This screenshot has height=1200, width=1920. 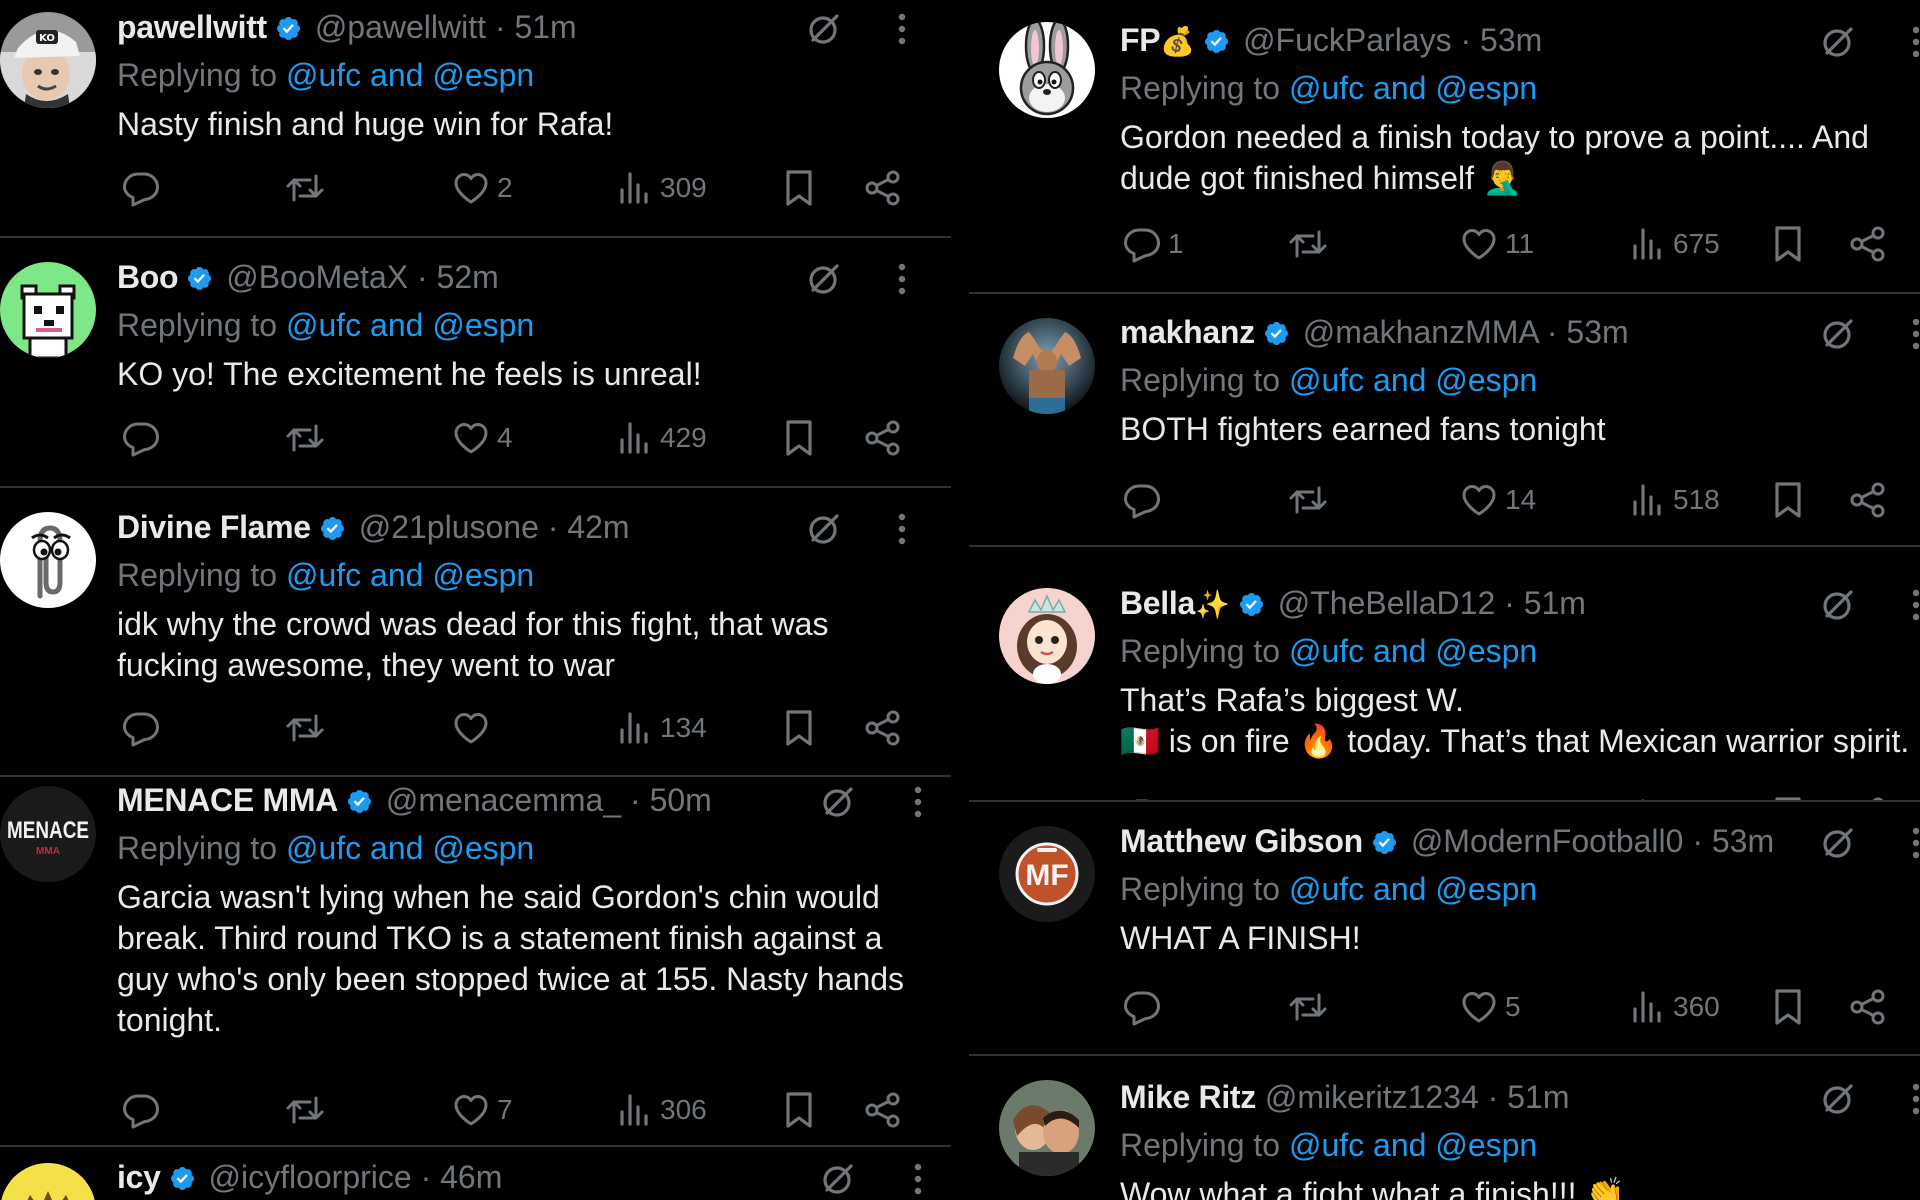 What do you see at coordinates (48, 60) in the screenshot?
I see `avatar-ko-cap-man: KO` at bounding box center [48, 60].